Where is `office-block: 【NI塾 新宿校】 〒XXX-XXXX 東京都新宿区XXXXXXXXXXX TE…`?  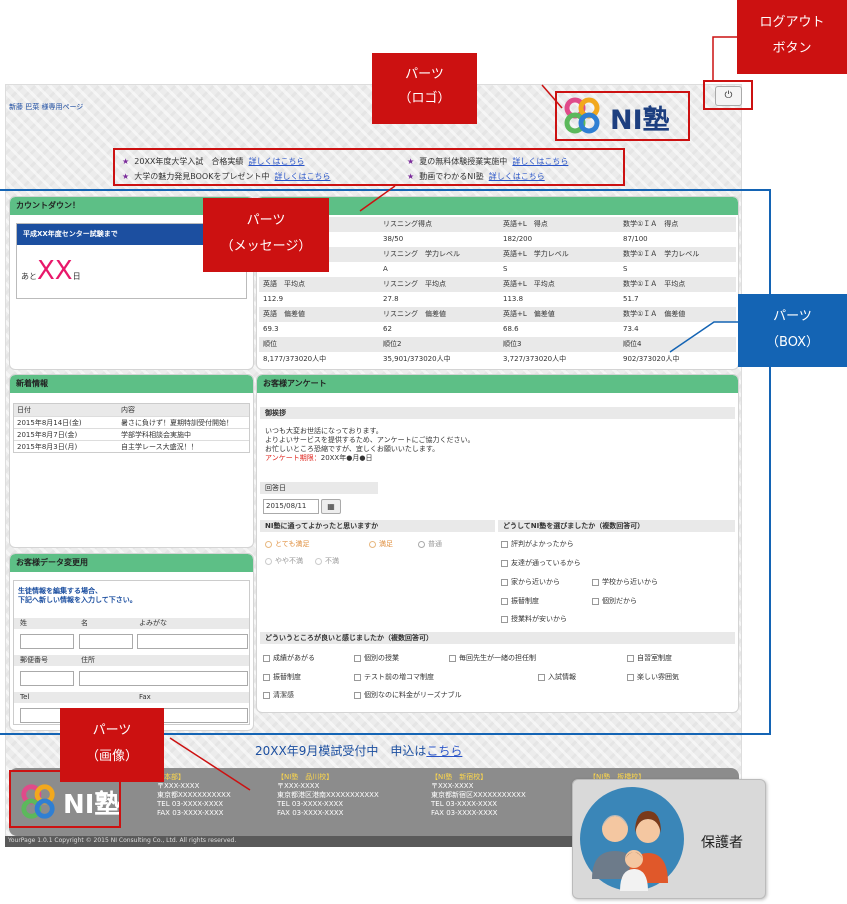 office-block: 【NI塾 新宿校】 〒XXX-XXXX 東京都新宿区XXXXXXXXXXX TE… is located at coordinates (478, 795).